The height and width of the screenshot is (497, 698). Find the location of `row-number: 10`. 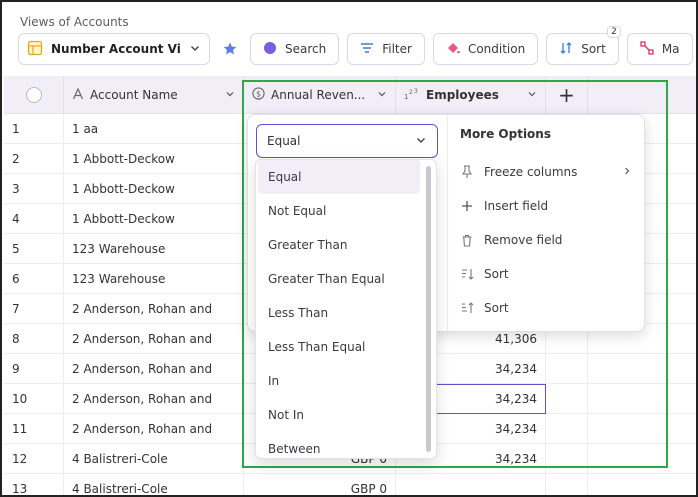

row-number: 10 is located at coordinates (34, 399).